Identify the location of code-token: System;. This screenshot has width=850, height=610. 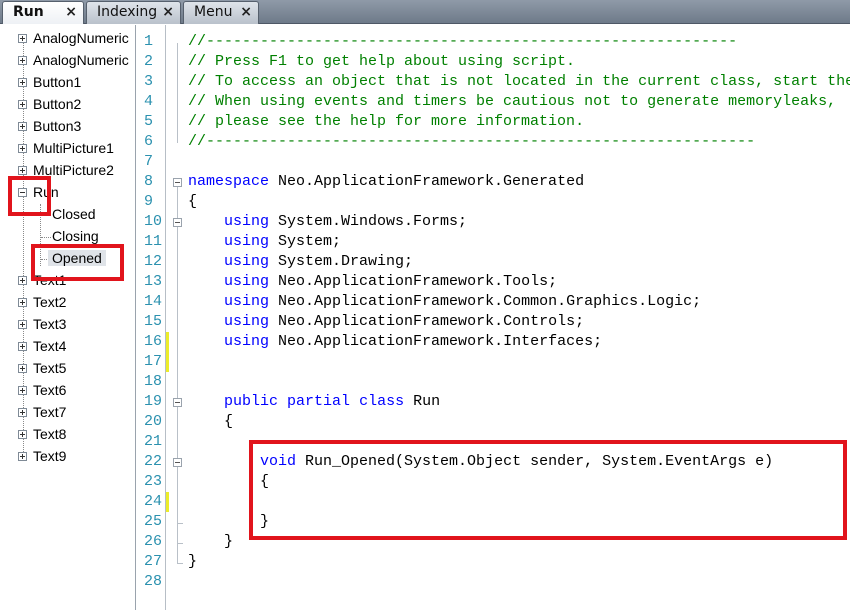
(305, 241).